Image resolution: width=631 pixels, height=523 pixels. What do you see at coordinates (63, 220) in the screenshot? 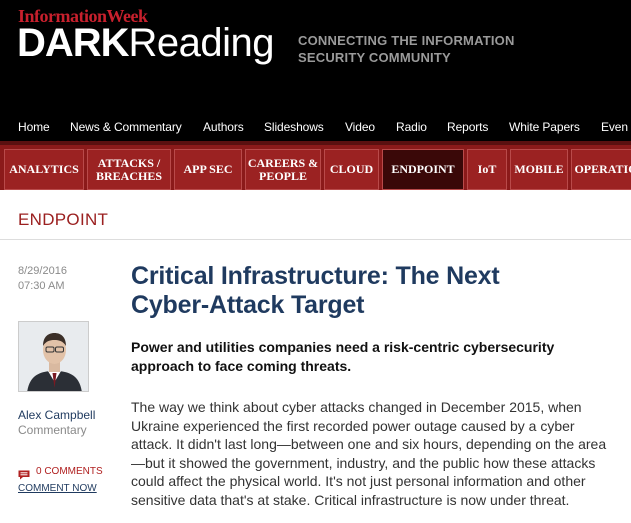
I see `section-label: ENDPOINT` at bounding box center [63, 220].